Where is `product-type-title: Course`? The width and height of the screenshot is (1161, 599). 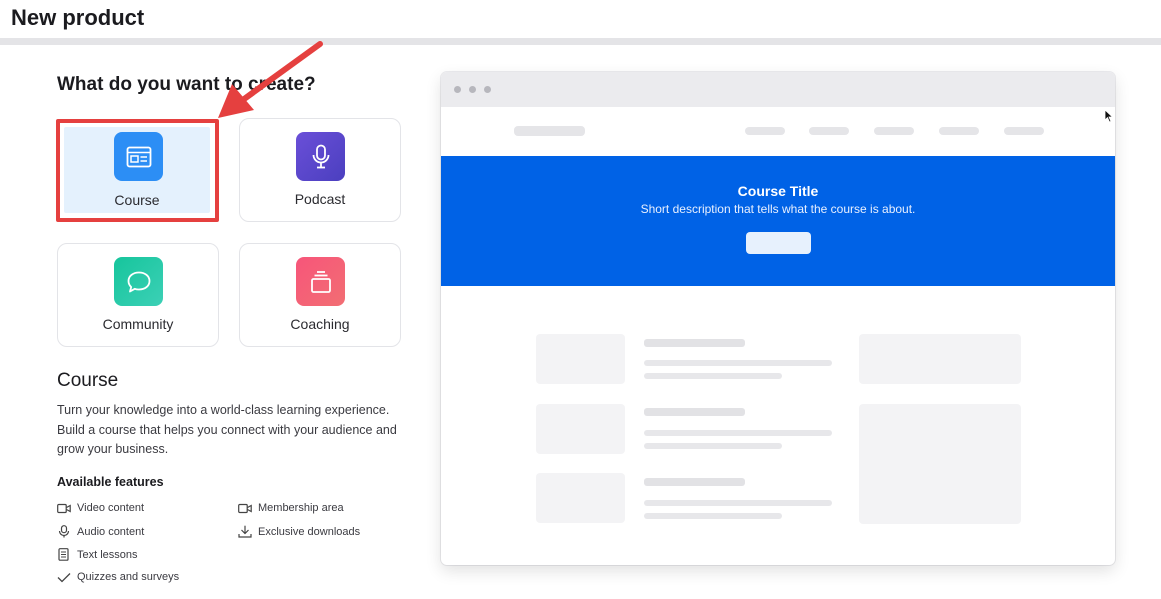
product-type-title: Course is located at coordinates (88, 380).